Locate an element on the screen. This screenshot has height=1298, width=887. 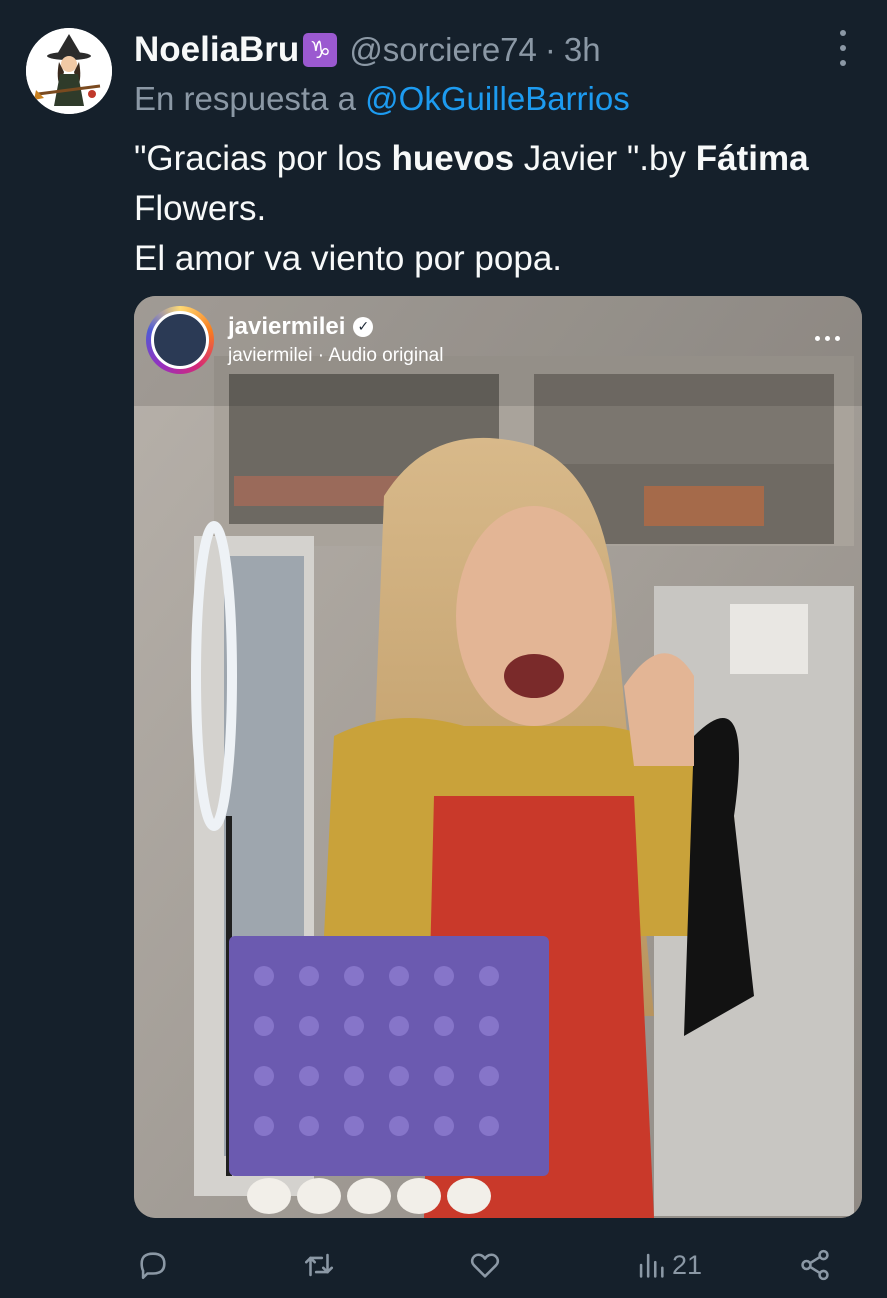
witch-avatar-image is located at coordinates (69, 71).